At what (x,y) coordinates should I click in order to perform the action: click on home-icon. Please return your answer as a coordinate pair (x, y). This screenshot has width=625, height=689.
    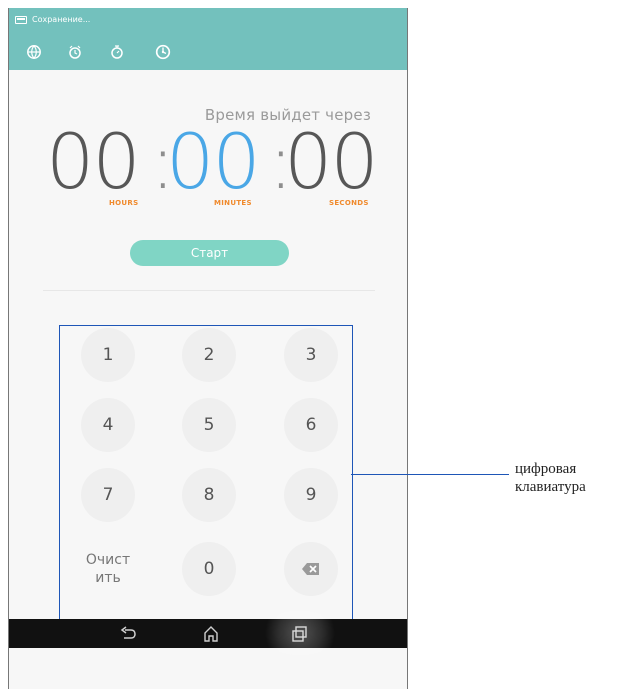
    Looking at the image, I should click on (211, 634).